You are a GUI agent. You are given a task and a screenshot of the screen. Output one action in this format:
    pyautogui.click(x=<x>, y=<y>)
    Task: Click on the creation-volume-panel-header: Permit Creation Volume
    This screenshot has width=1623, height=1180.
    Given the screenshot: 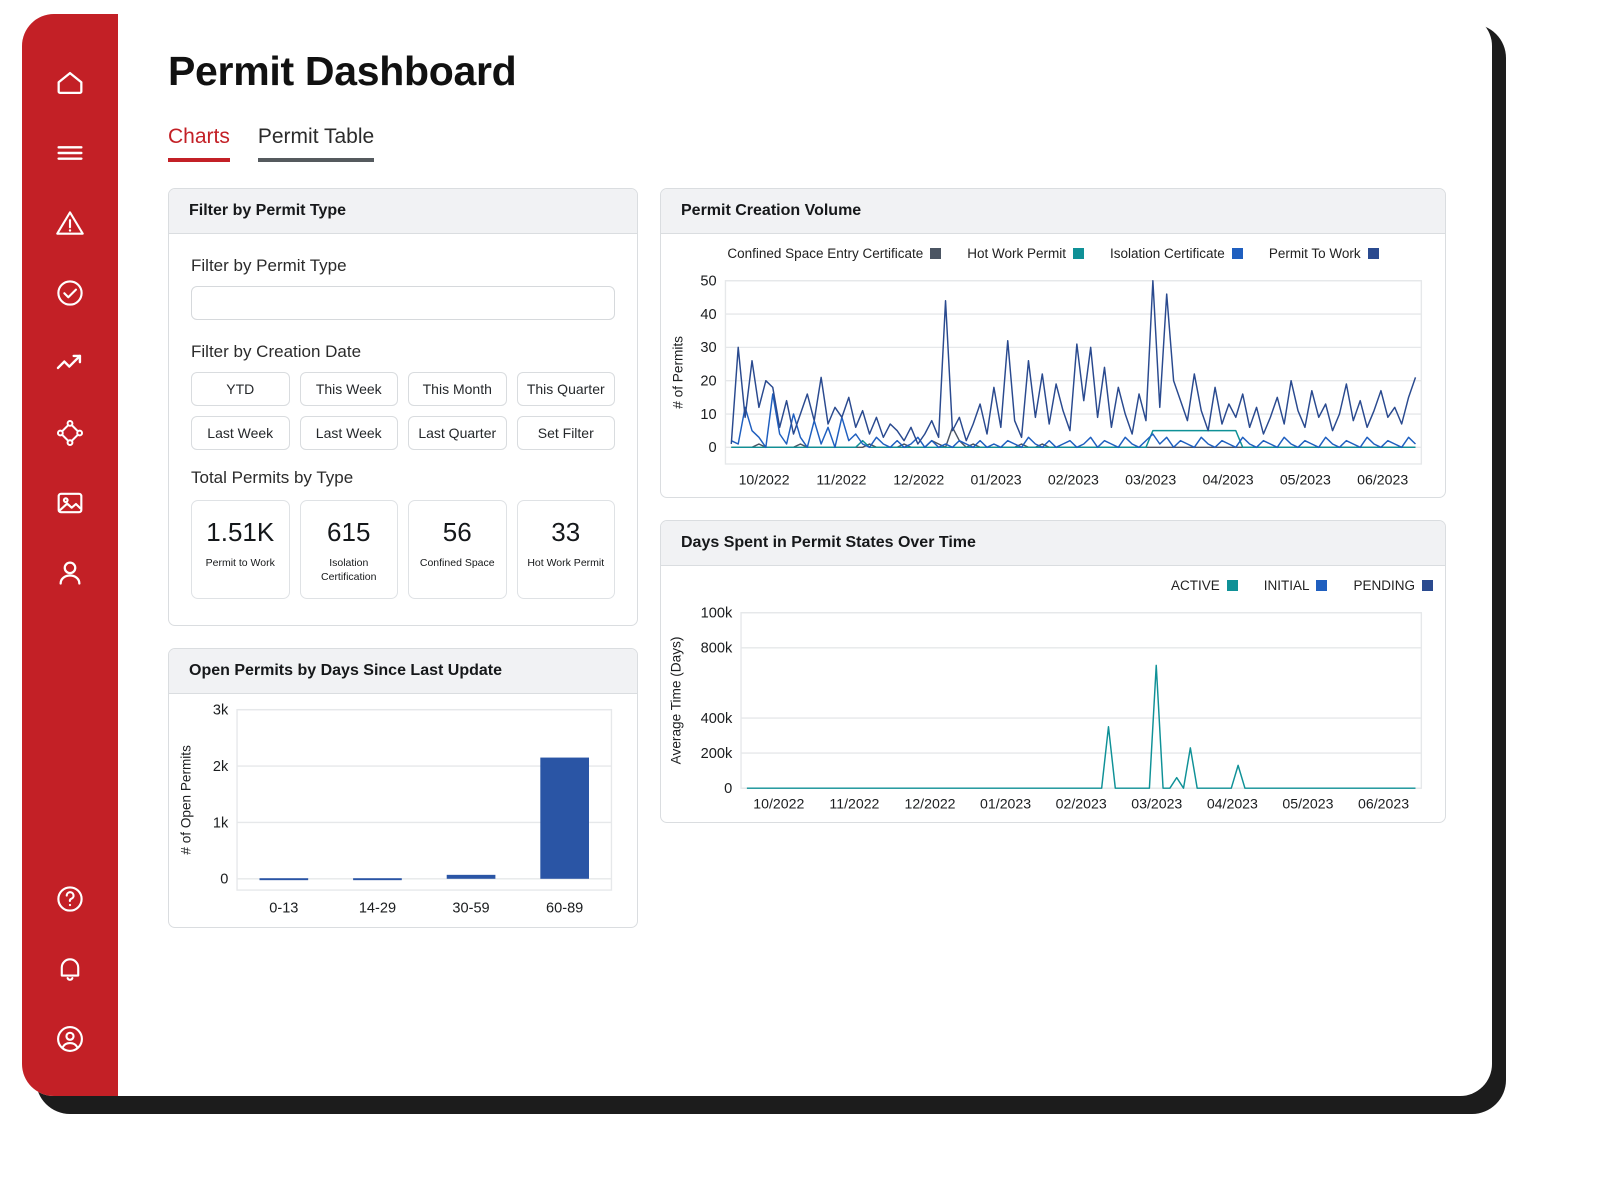 What is the action you would take?
    pyautogui.click(x=1053, y=211)
    